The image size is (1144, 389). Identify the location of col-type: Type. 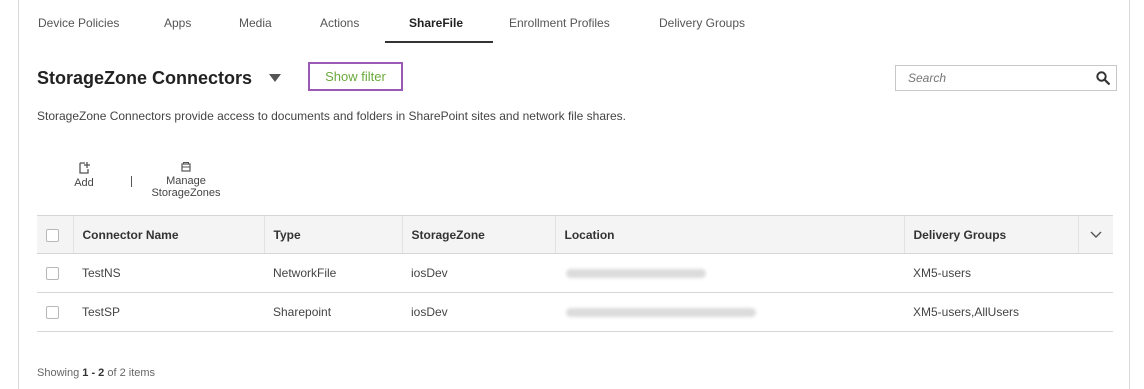
(332, 234).